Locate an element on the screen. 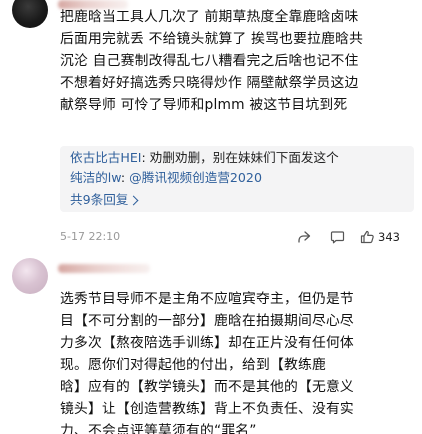 Image resolution: width=422 pixels, height=434 pixels. comment-meta-row: 5-17 22:10 343 is located at coordinates (238, 237).